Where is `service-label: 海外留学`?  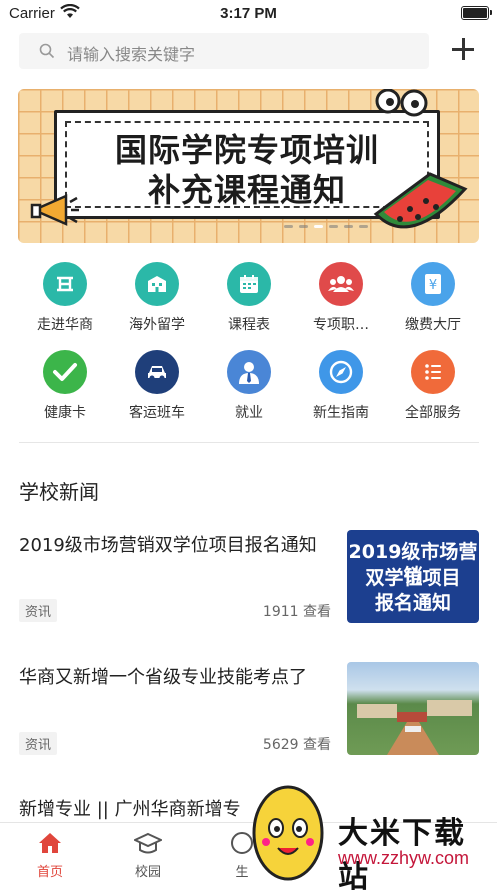
service-label: 海外留学 is located at coordinates (157, 325).